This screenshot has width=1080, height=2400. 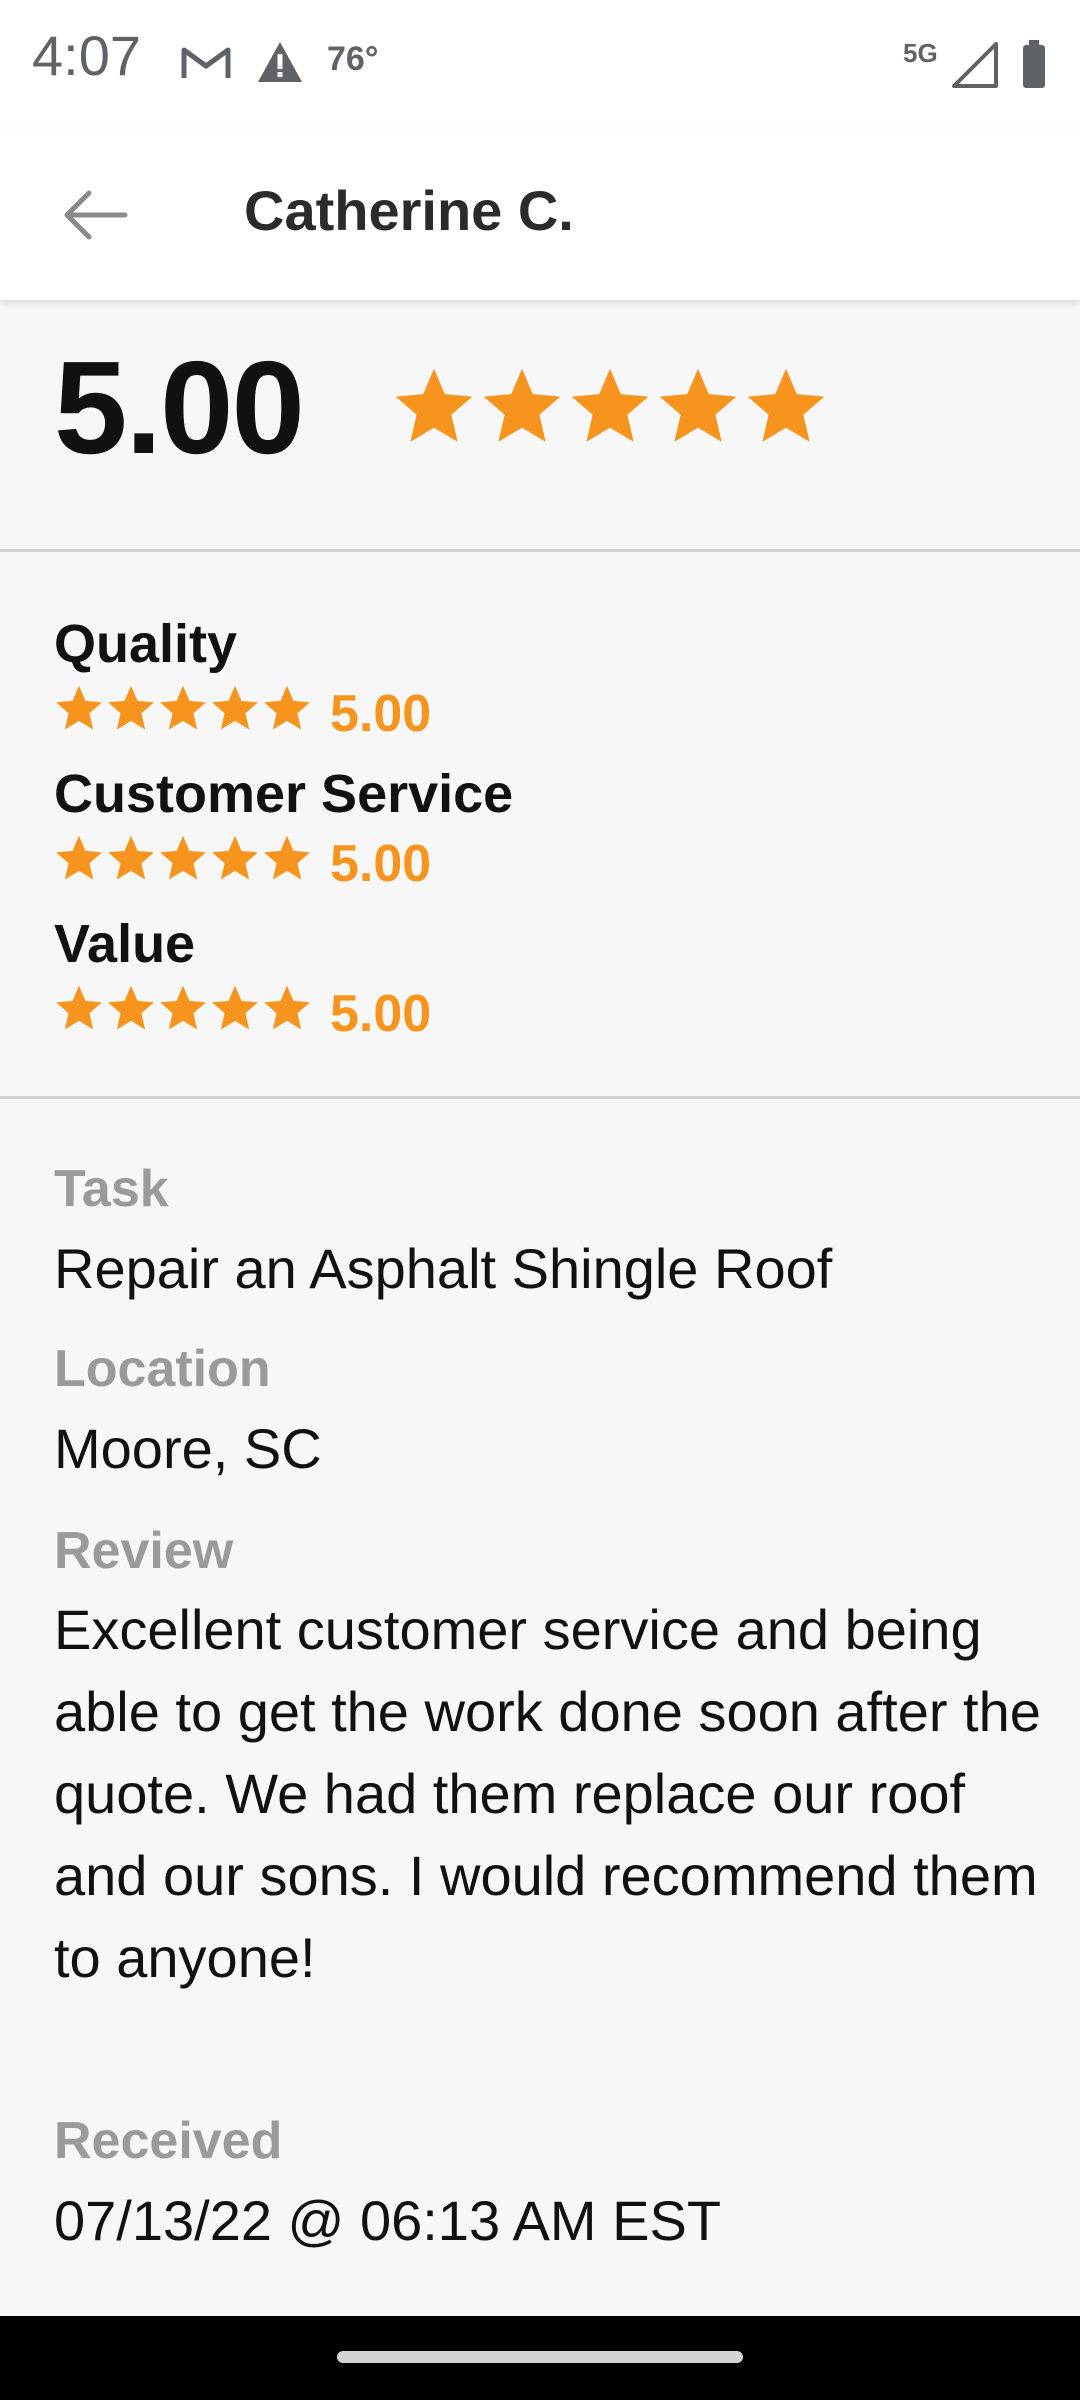 What do you see at coordinates (111, 1189) in the screenshot?
I see `task-label: Task` at bounding box center [111, 1189].